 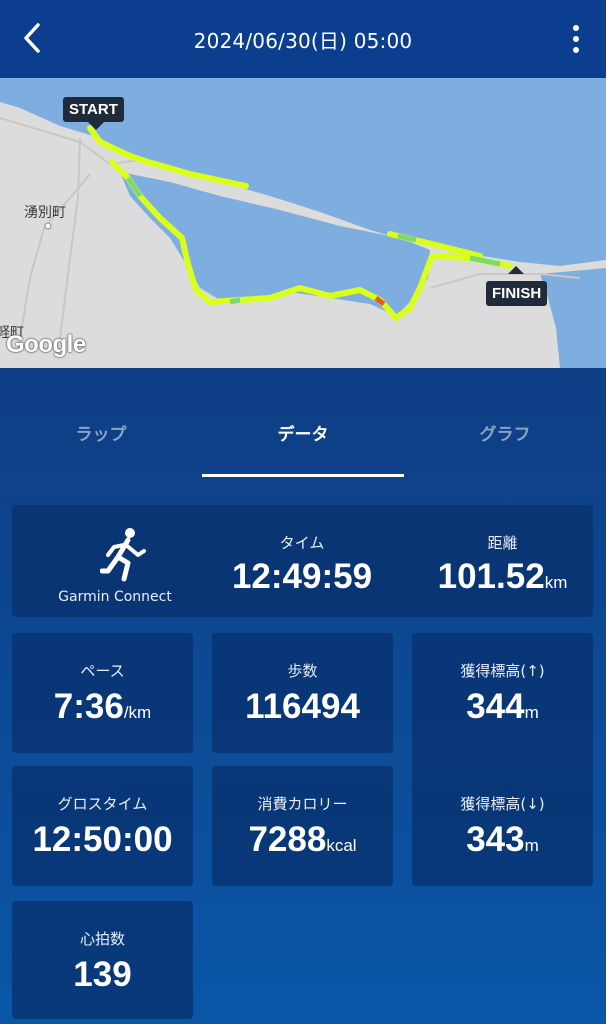 I want to click on time-label: タイム, so click(x=302, y=543).